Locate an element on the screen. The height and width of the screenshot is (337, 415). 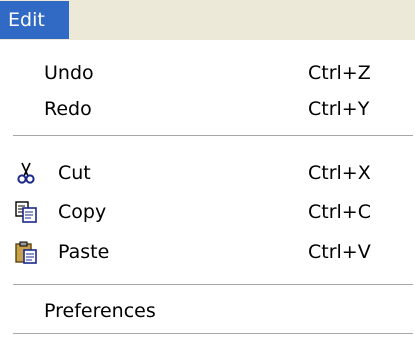
menu-item-label: Paste is located at coordinates (84, 252).